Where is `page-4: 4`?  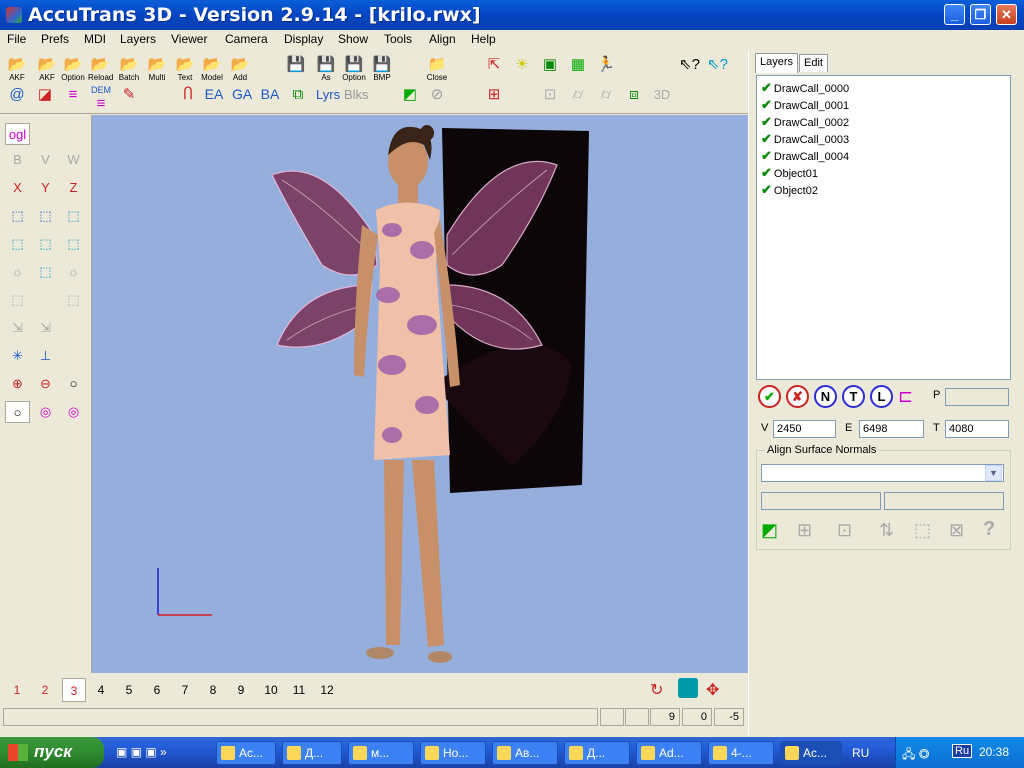 page-4: 4 is located at coordinates (101, 690).